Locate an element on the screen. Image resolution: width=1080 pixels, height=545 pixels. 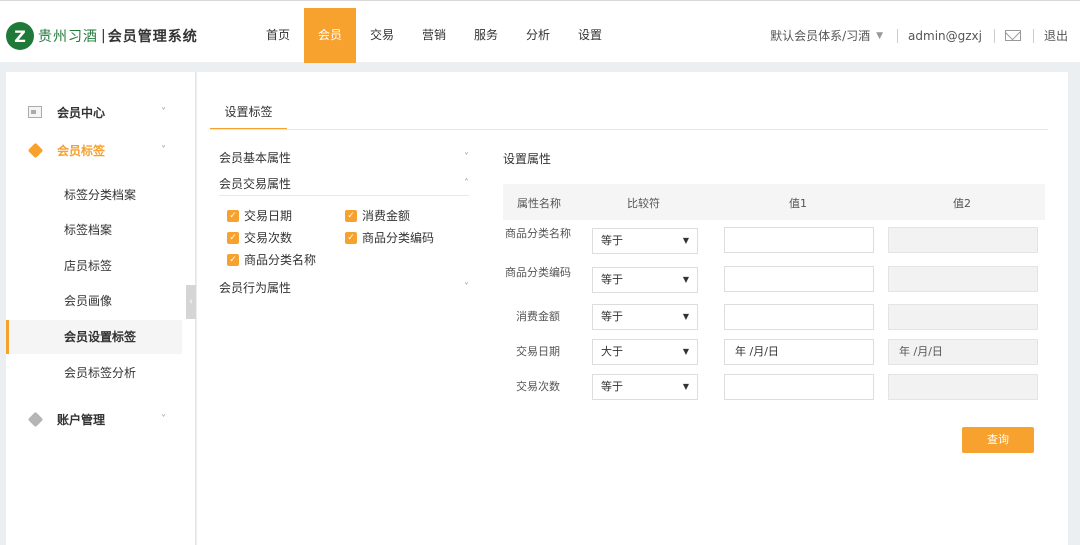
nav-marketing: 营销 is located at coordinates (434, 35).